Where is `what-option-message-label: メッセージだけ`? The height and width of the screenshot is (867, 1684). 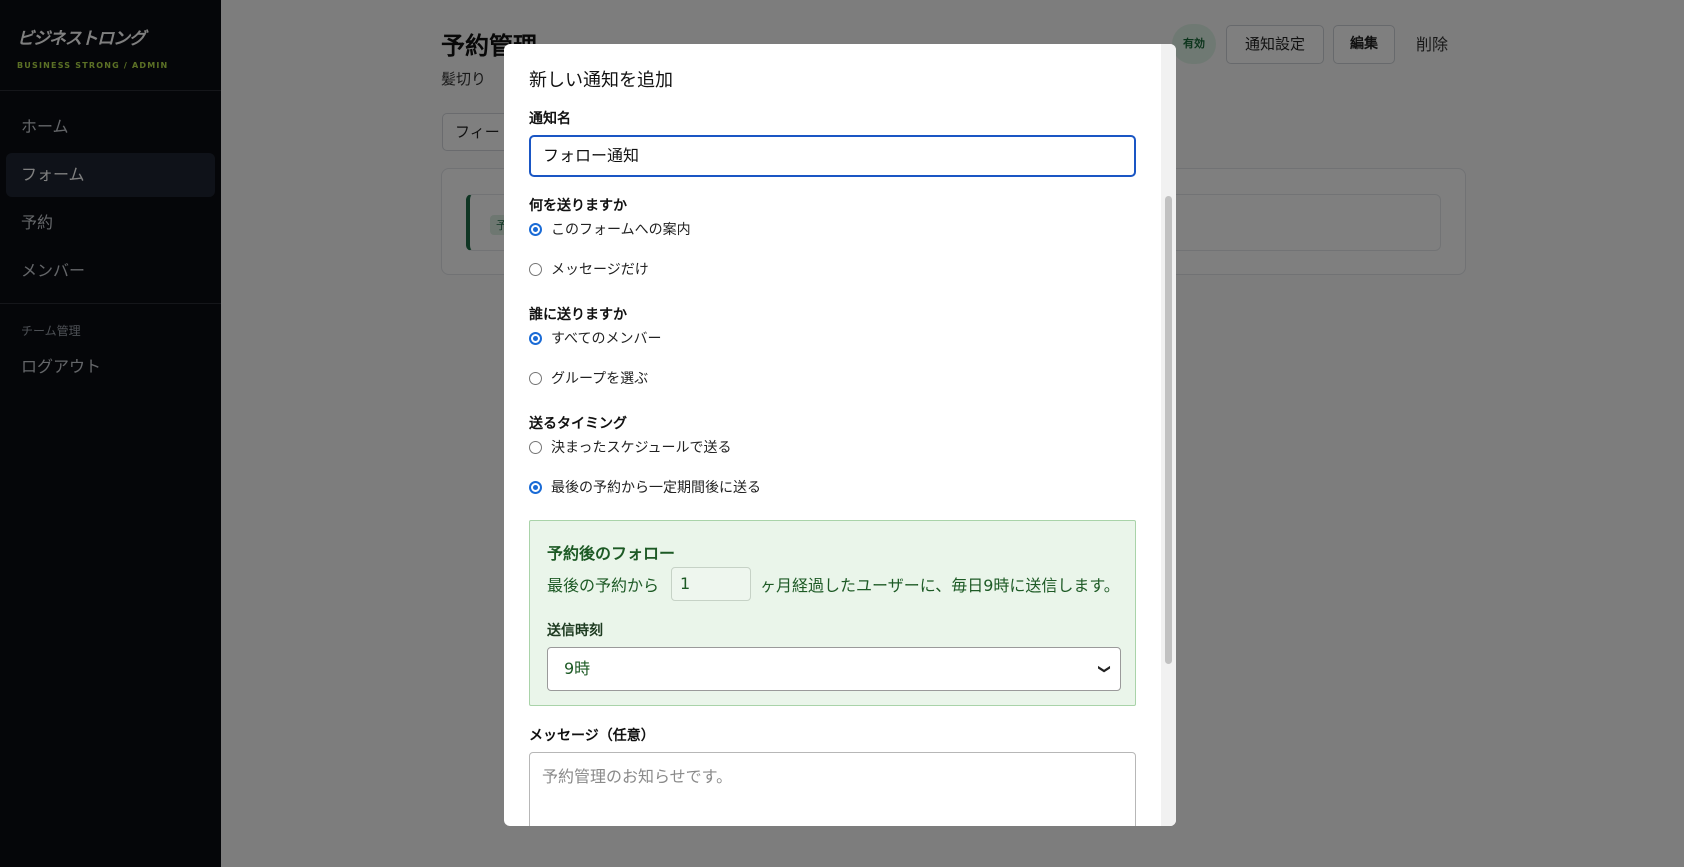 what-option-message-label: メッセージだけ is located at coordinates (600, 270).